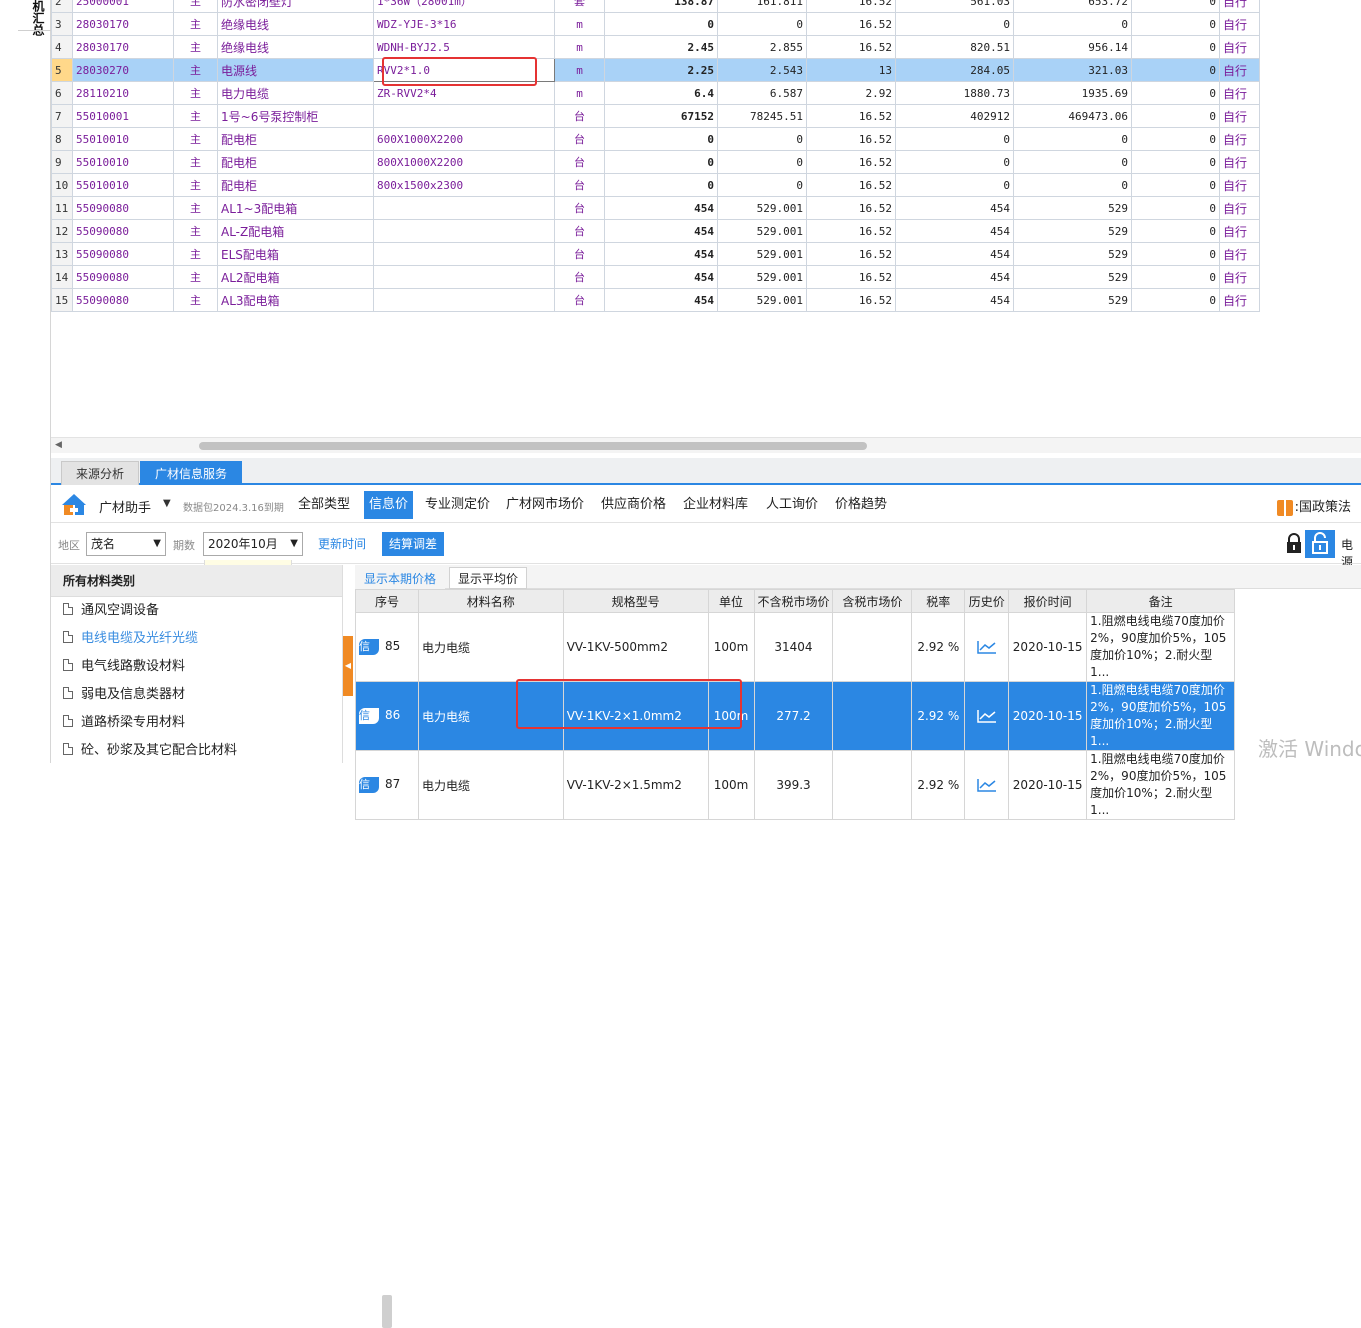 This screenshot has height=1328, width=1361. What do you see at coordinates (635, 601) in the screenshot?
I see `price-table-header: 规格型号` at bounding box center [635, 601].